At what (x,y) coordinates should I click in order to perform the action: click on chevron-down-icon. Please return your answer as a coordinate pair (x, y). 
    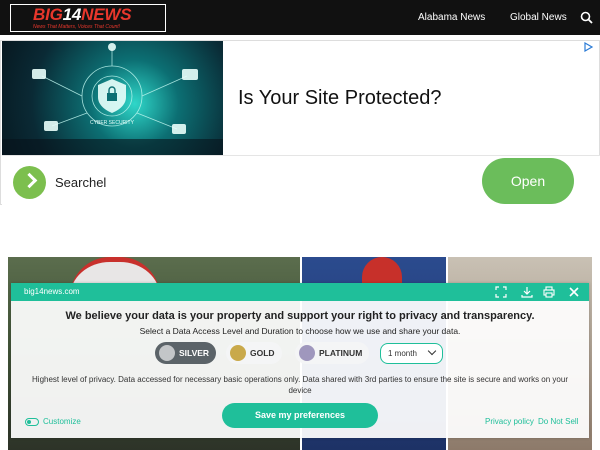
    Looking at the image, I should click on (432, 351).